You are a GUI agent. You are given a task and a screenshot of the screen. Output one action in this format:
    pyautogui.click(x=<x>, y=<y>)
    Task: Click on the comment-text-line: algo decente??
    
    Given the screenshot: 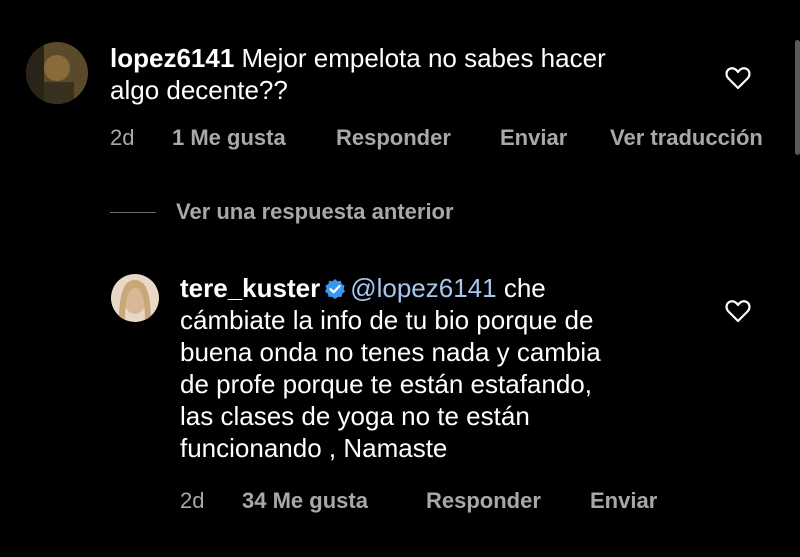 What is the action you would take?
    pyautogui.click(x=199, y=90)
    